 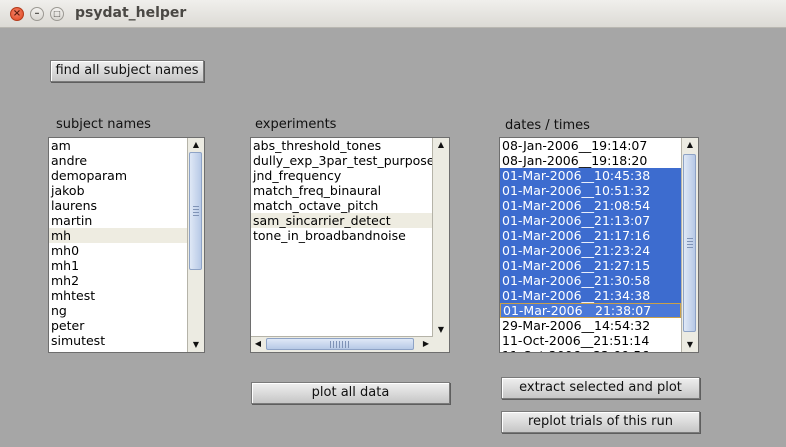 I want to click on experiment-list-item: dully_exp_3par_test_purpose, so click(x=341, y=160).